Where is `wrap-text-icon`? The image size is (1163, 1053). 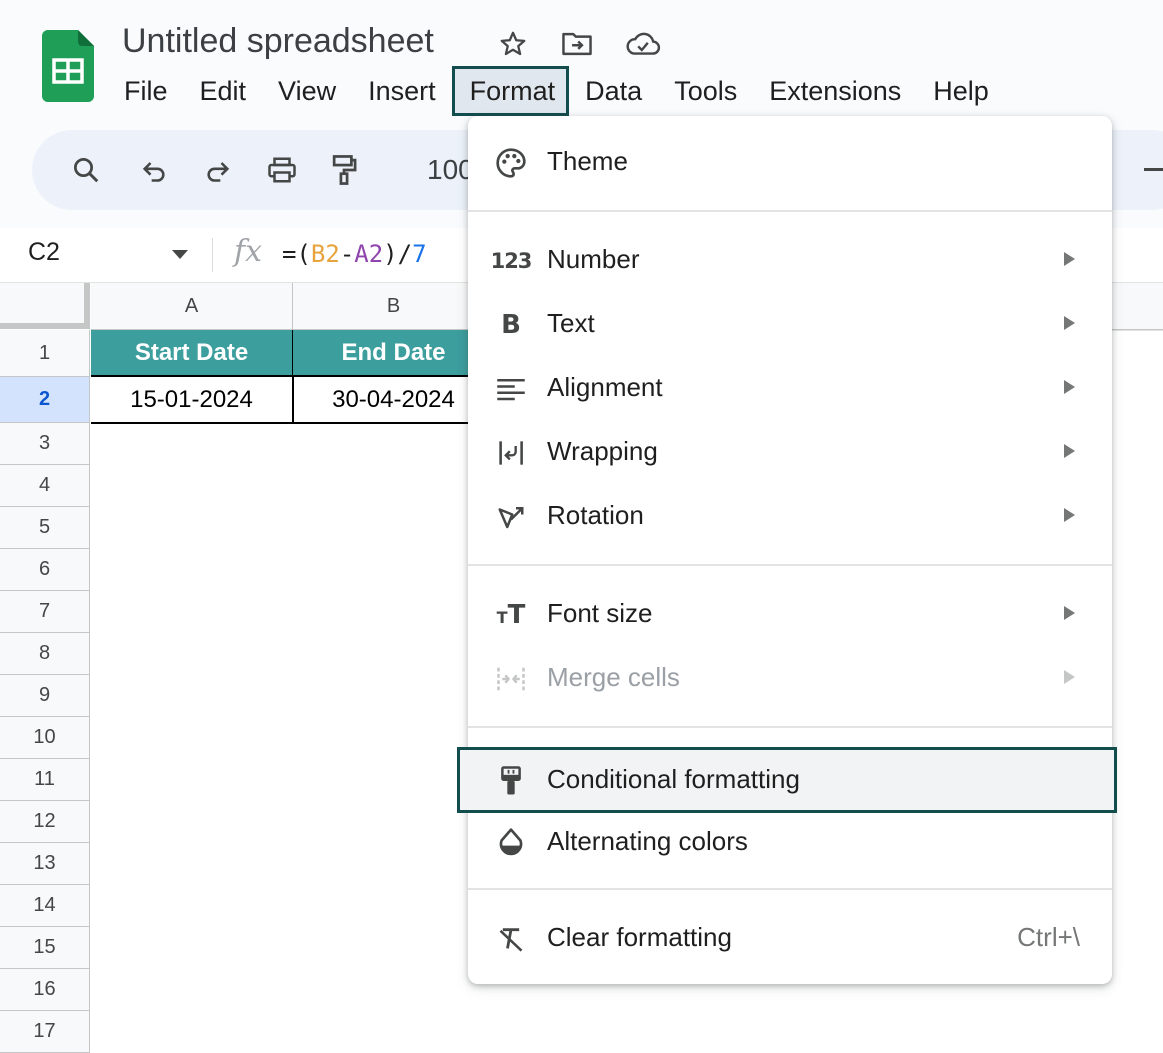
wrap-text-icon is located at coordinates (511, 453).